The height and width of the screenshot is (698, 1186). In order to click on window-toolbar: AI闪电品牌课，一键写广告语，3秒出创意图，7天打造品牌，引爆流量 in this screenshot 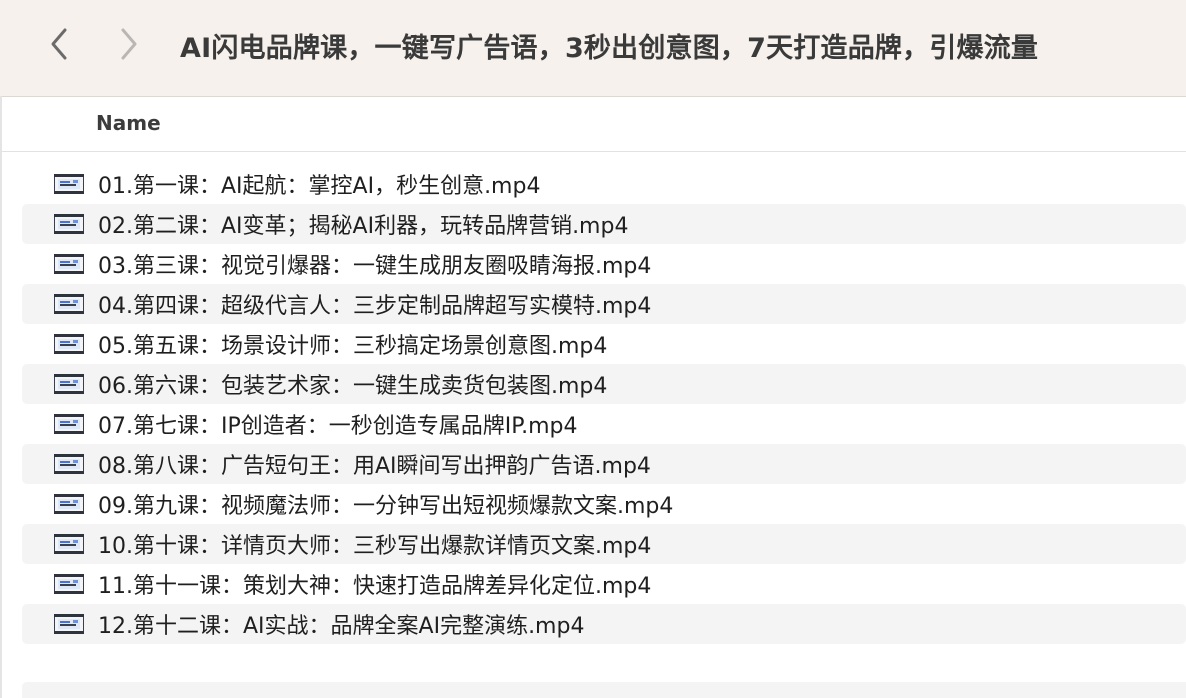, I will do `click(593, 48)`.